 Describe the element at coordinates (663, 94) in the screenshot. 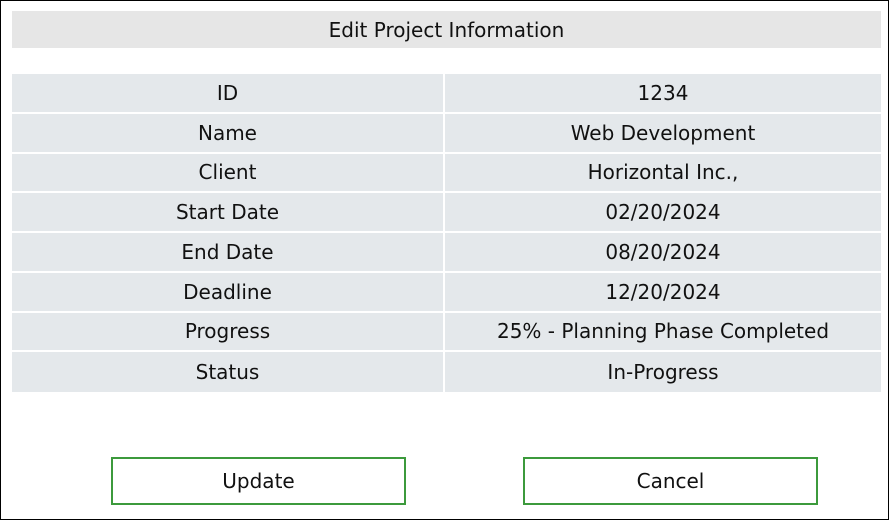

I see `field-value-id: 1234` at that location.